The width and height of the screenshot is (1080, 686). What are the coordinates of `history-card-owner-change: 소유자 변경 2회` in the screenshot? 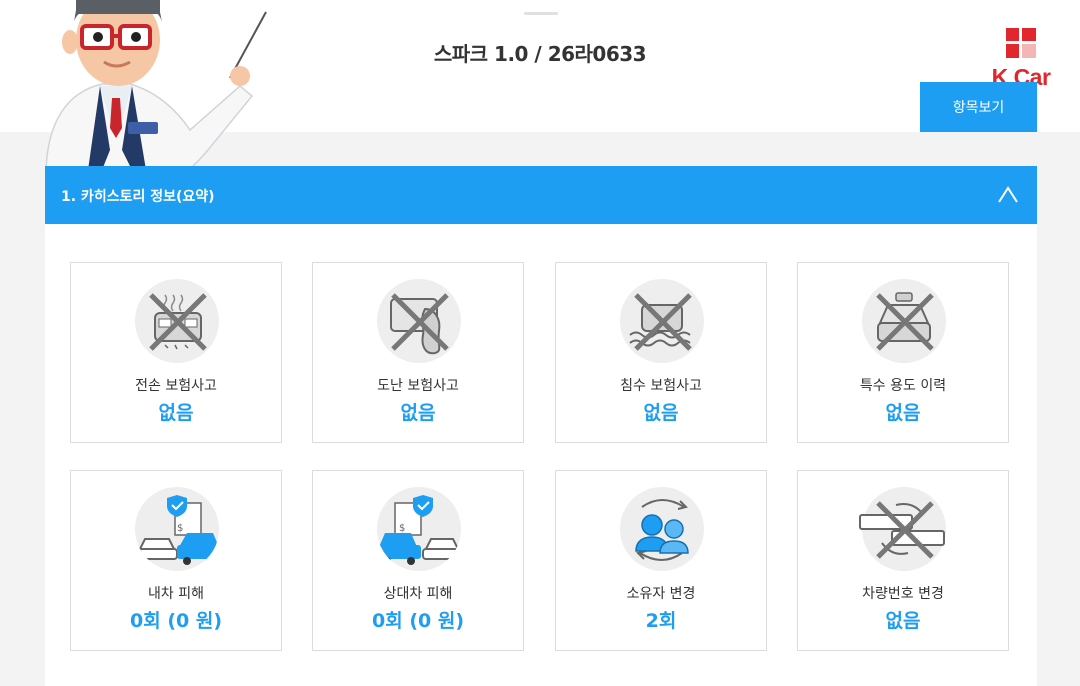 It's located at (661, 560).